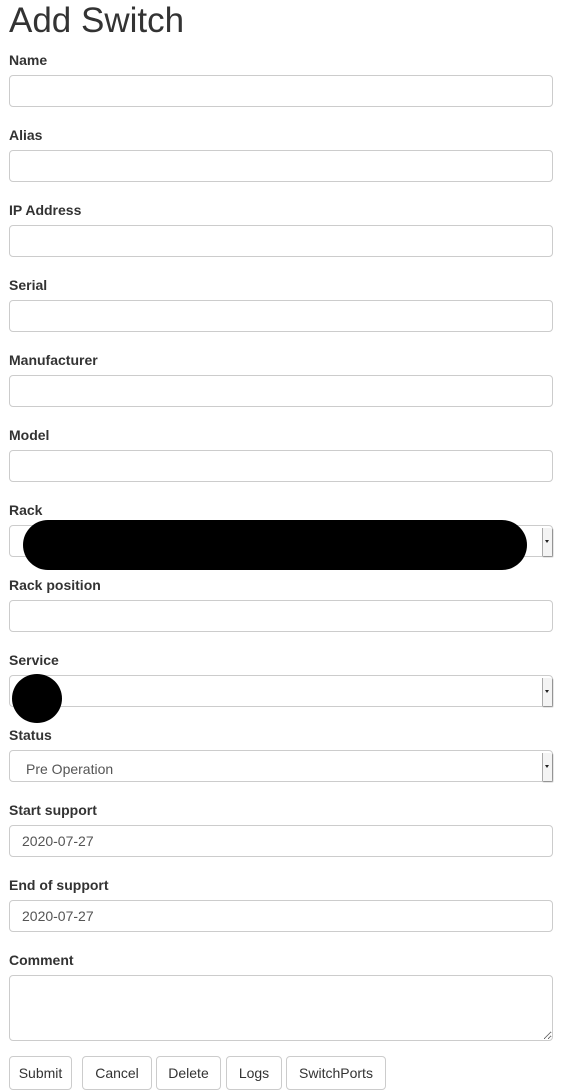 The height and width of the screenshot is (1090, 578). What do you see at coordinates (281, 841) in the screenshot?
I see `start-support-input` at bounding box center [281, 841].